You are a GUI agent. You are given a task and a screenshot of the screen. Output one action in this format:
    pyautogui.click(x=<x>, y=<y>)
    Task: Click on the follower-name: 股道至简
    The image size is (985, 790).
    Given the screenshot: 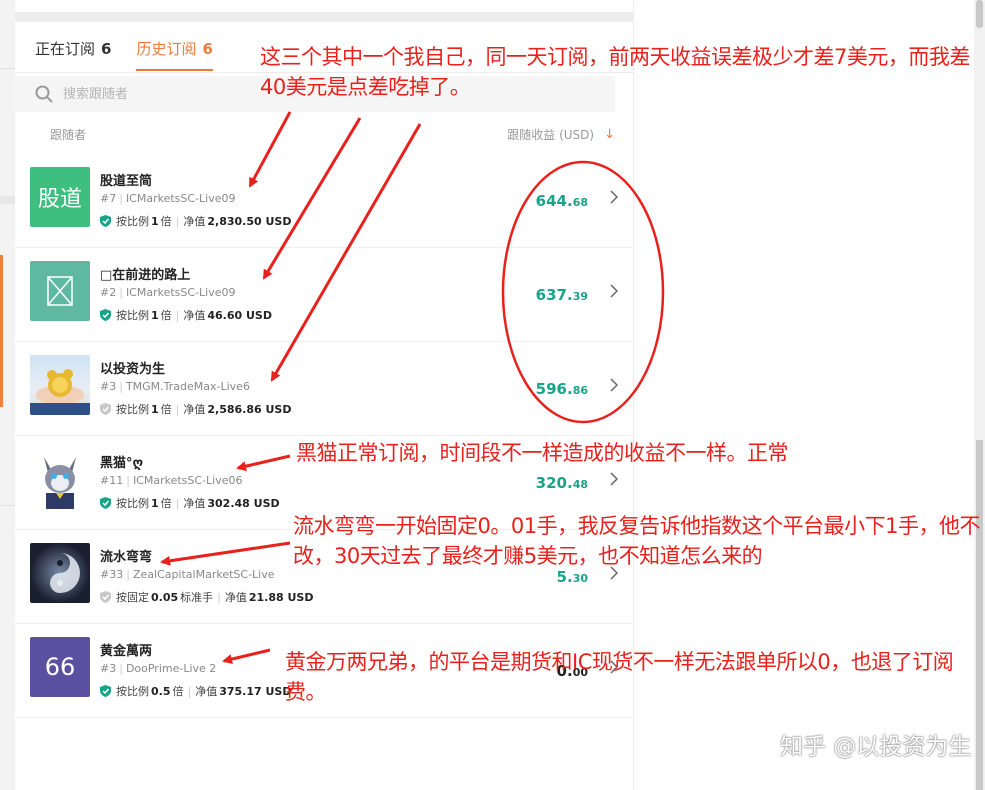 What is the action you would take?
    pyautogui.click(x=126, y=181)
    